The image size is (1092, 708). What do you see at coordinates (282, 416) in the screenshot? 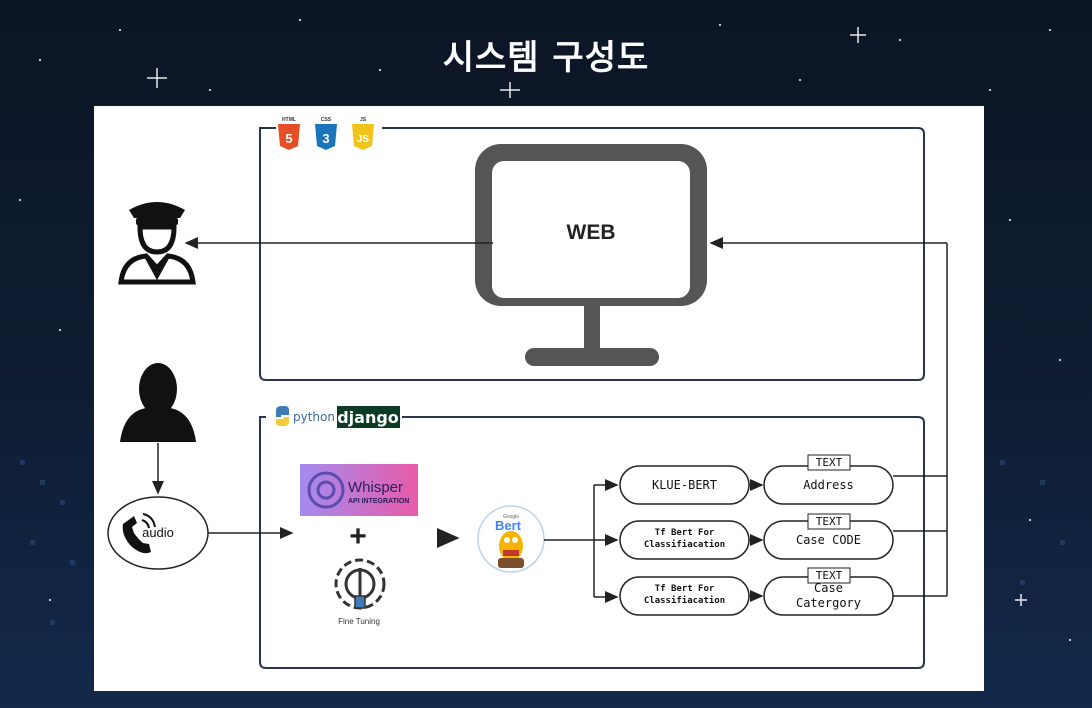
I see `python-icon` at bounding box center [282, 416].